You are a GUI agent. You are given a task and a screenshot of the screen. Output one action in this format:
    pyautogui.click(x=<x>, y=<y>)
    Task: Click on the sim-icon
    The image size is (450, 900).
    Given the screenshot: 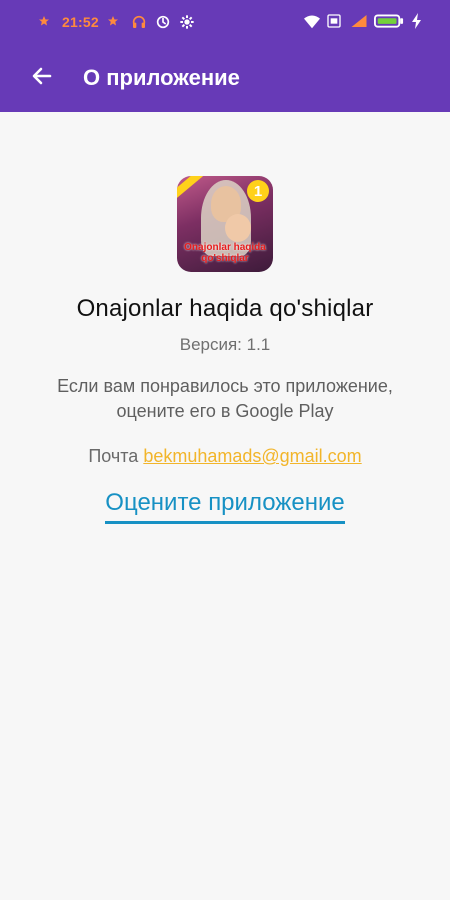 What is the action you would take?
    pyautogui.click(x=334, y=21)
    